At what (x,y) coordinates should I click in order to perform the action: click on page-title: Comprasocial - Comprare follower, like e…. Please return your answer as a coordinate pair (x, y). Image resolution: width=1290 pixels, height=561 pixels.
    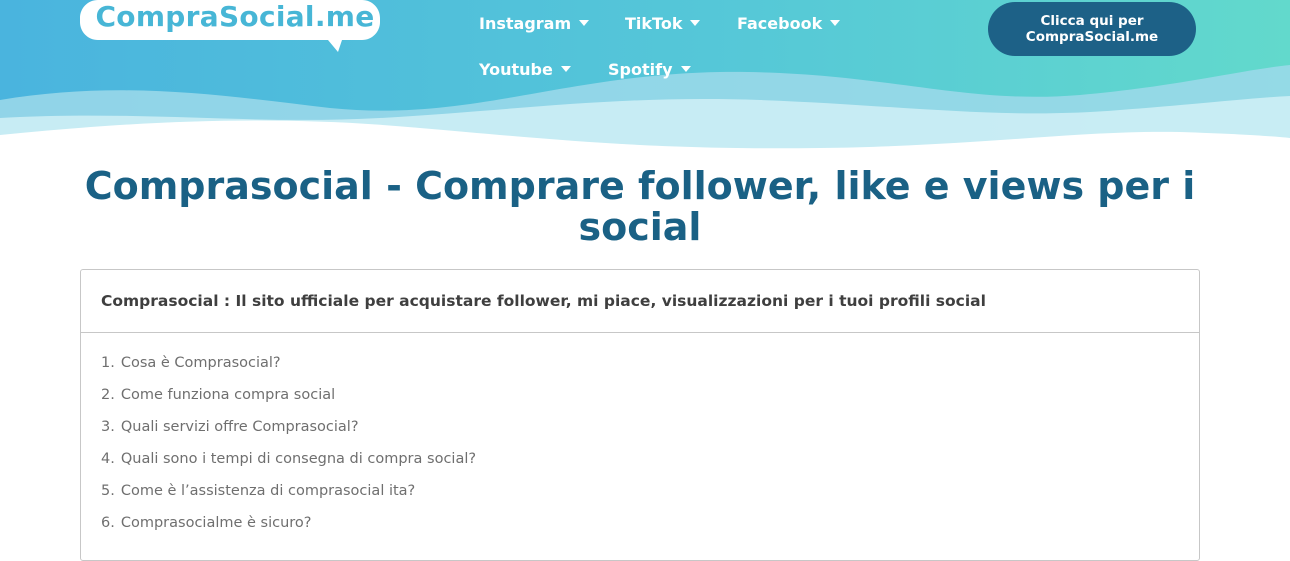
    Looking at the image, I should click on (640, 206).